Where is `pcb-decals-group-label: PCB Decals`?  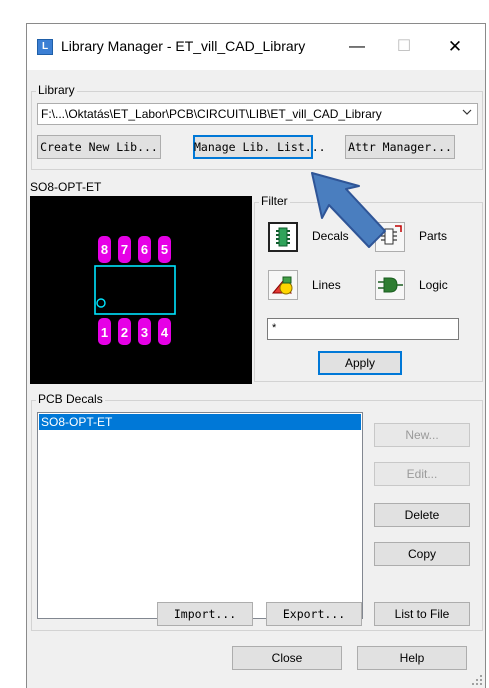
pcb-decals-group-label: PCB Decals is located at coordinates (70, 399).